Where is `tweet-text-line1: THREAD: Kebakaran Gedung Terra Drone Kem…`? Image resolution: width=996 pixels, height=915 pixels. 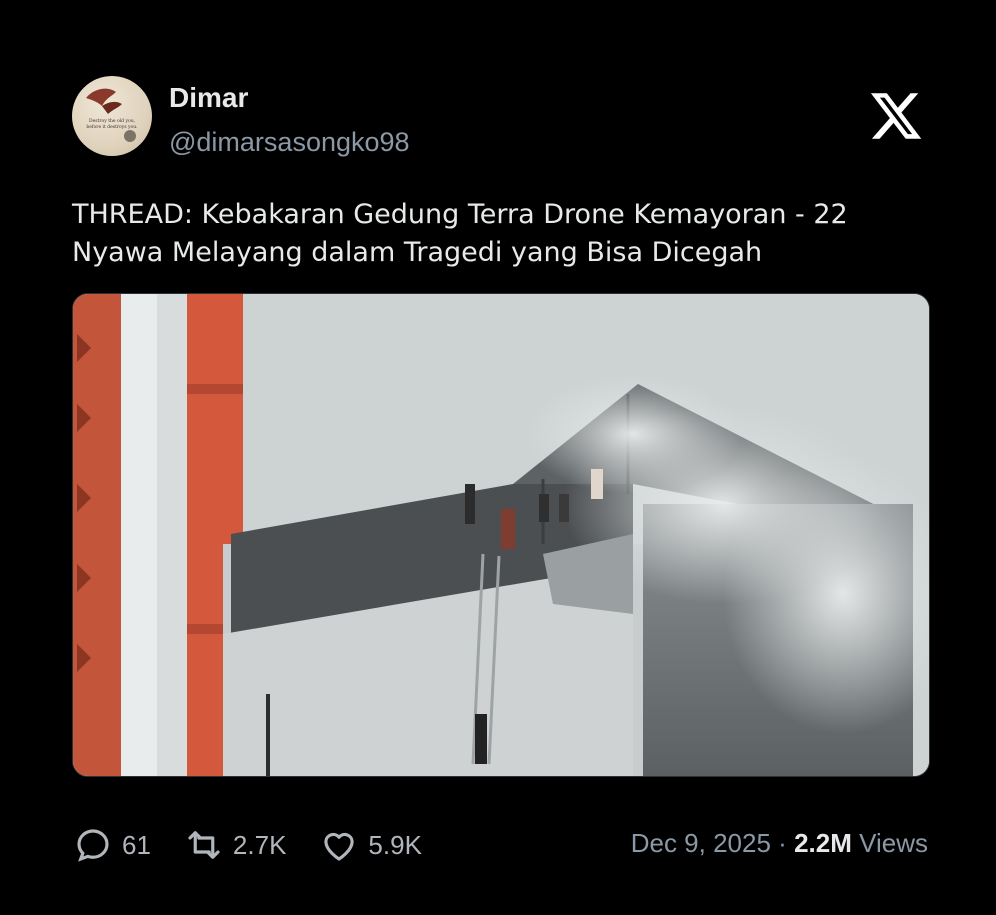 tweet-text-line1: THREAD: Kebakaran Gedung Terra Drone Kem… is located at coordinates (460, 214).